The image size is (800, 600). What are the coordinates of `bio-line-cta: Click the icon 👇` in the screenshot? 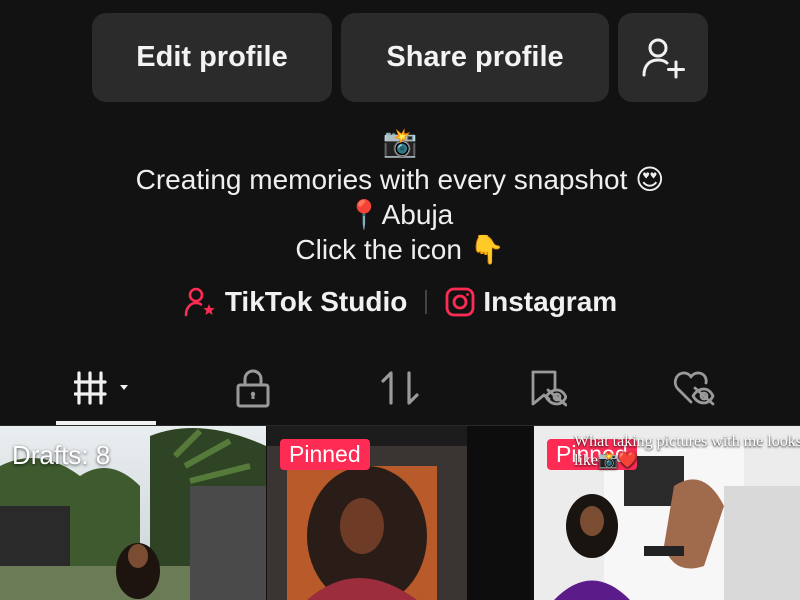 It's located at (400, 249).